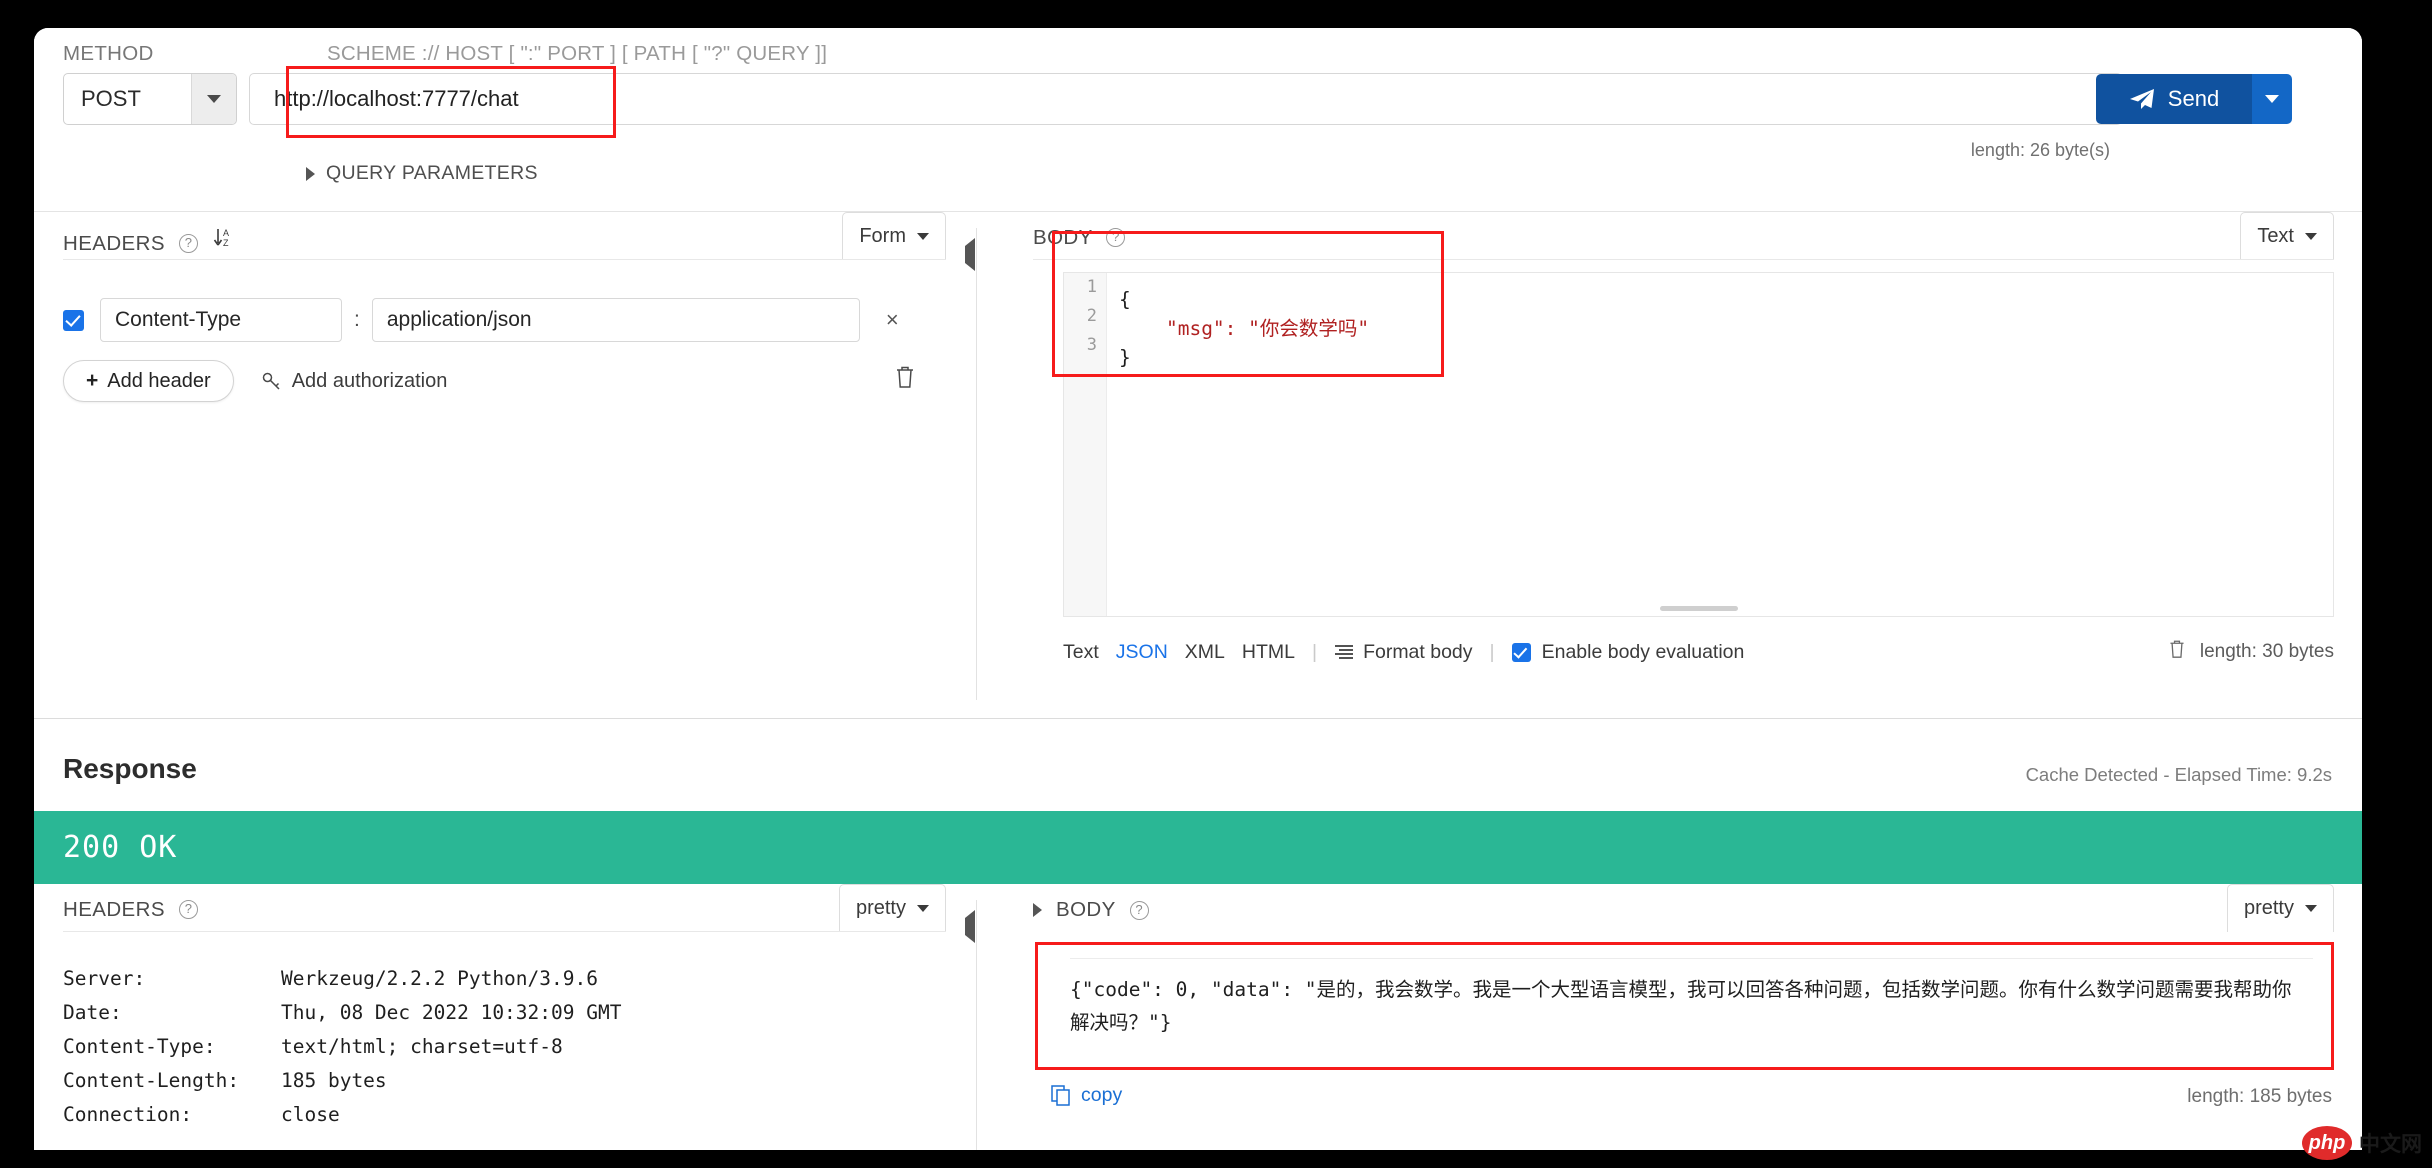  What do you see at coordinates (504, 1115) in the screenshot?
I see `table-row: Connection: close` at bounding box center [504, 1115].